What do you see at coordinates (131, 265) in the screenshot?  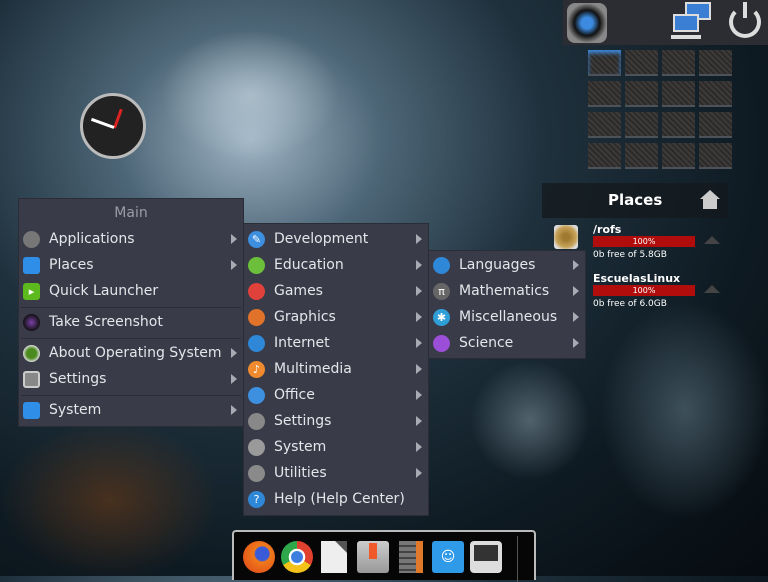 I see `menu-item-places: Places` at bounding box center [131, 265].